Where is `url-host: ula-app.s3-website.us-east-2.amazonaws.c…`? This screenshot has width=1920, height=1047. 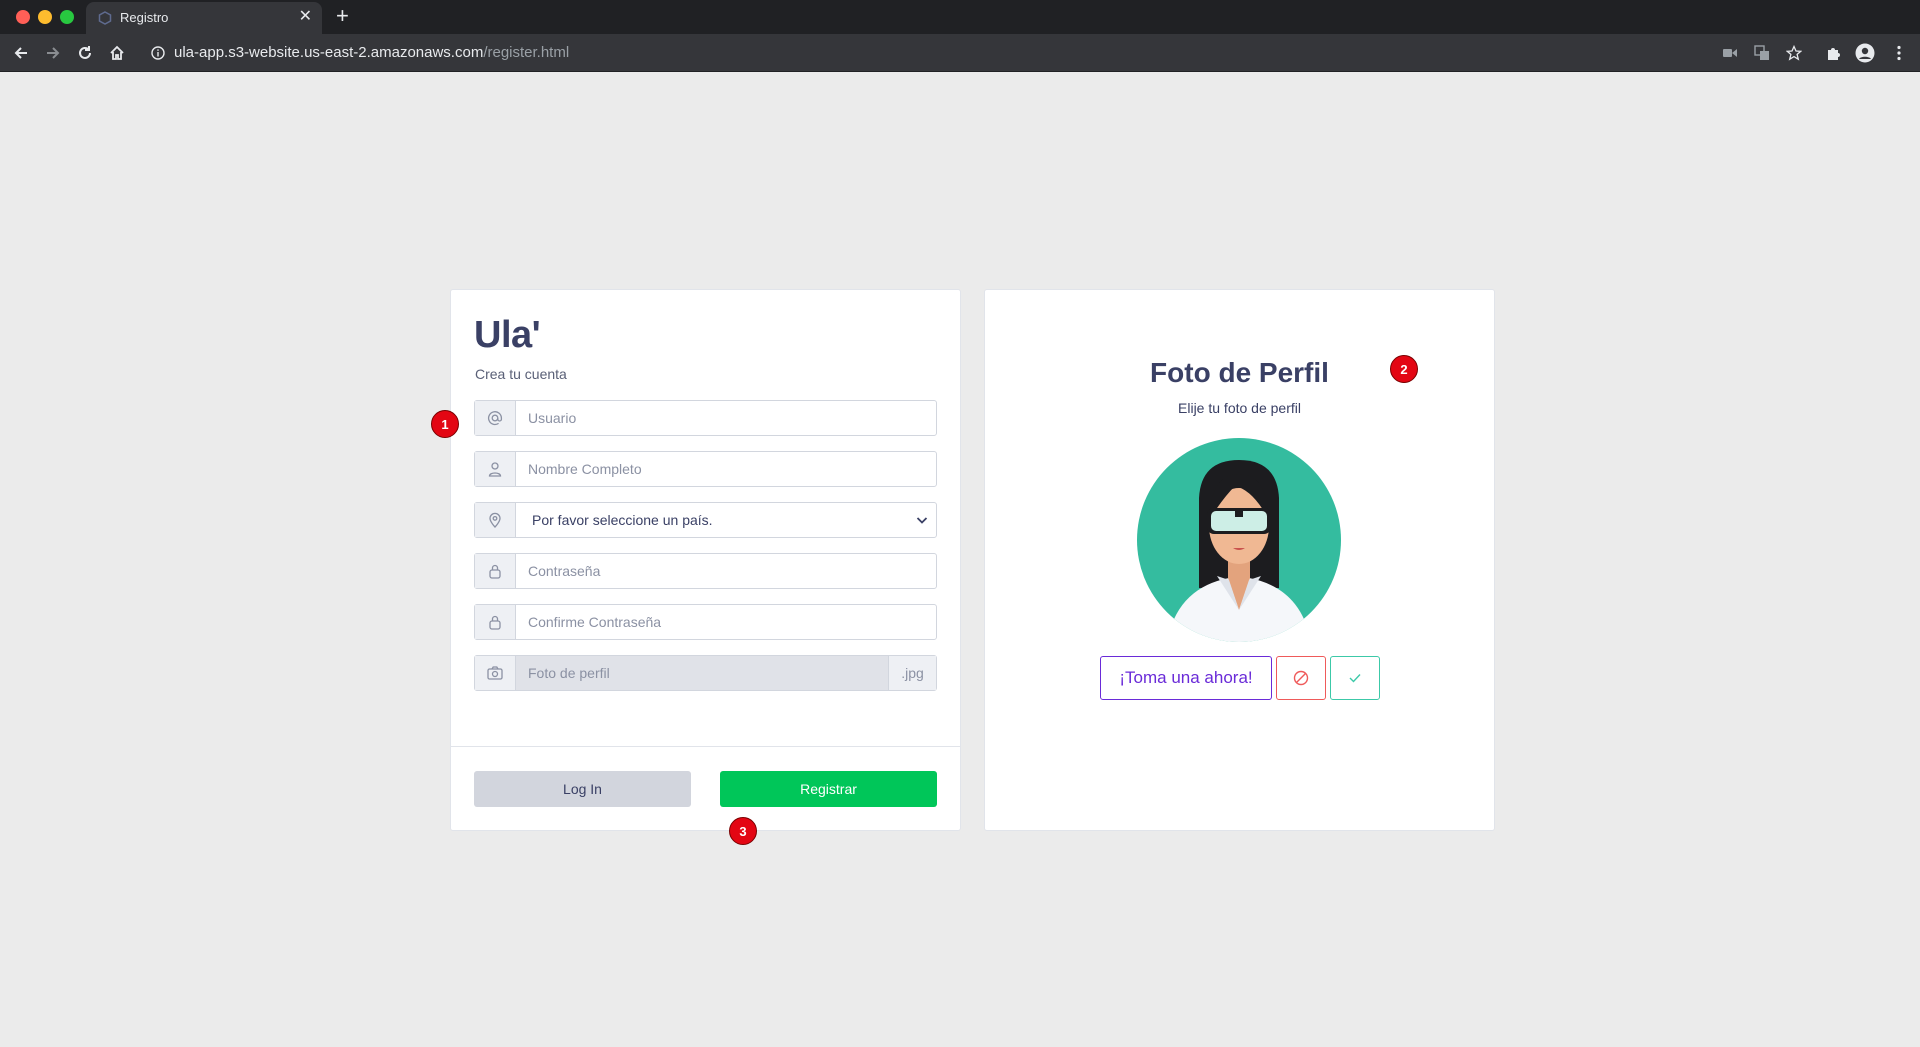 url-host: ula-app.s3-website.us-east-2.amazonaws.c… is located at coordinates (329, 52).